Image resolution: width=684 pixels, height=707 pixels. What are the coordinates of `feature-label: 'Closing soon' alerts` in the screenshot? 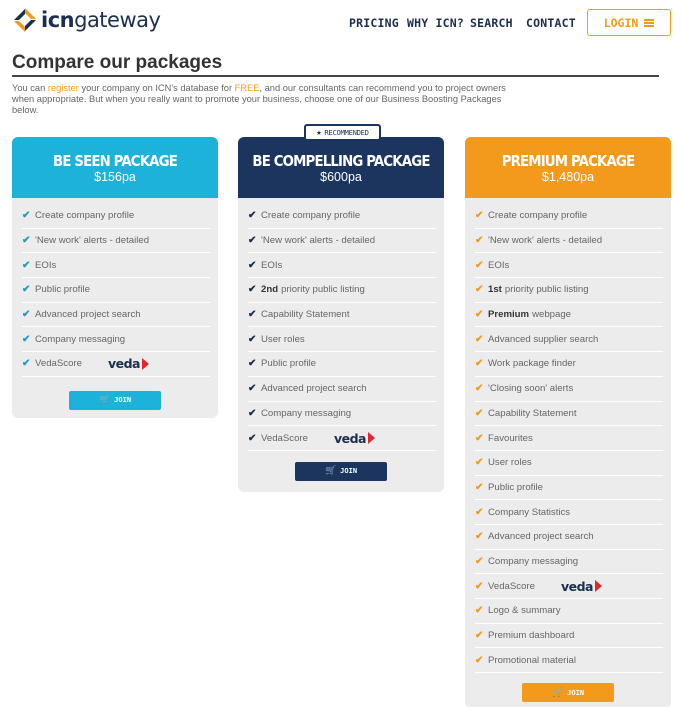 It's located at (531, 389).